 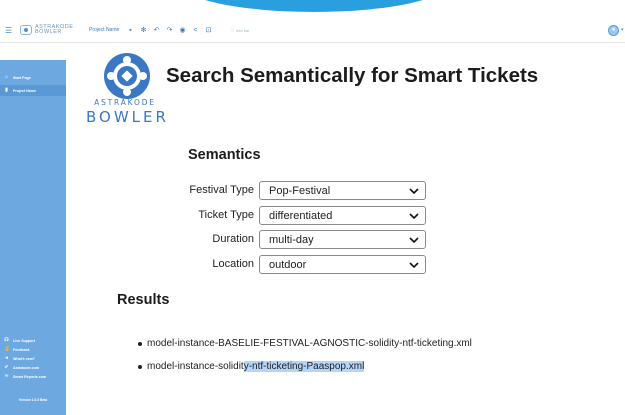 I want to click on festival-type-select: Pop-Festival, so click(x=342, y=190).